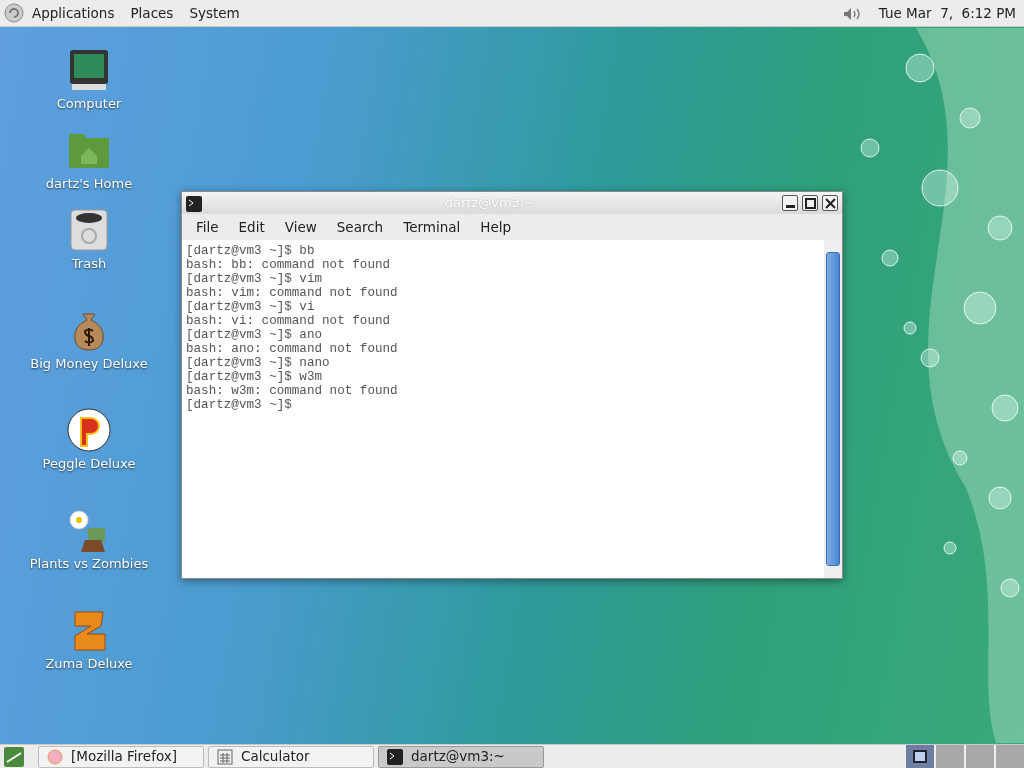  Describe the element at coordinates (919, 756) in the screenshot. I see `workspace-button` at that location.